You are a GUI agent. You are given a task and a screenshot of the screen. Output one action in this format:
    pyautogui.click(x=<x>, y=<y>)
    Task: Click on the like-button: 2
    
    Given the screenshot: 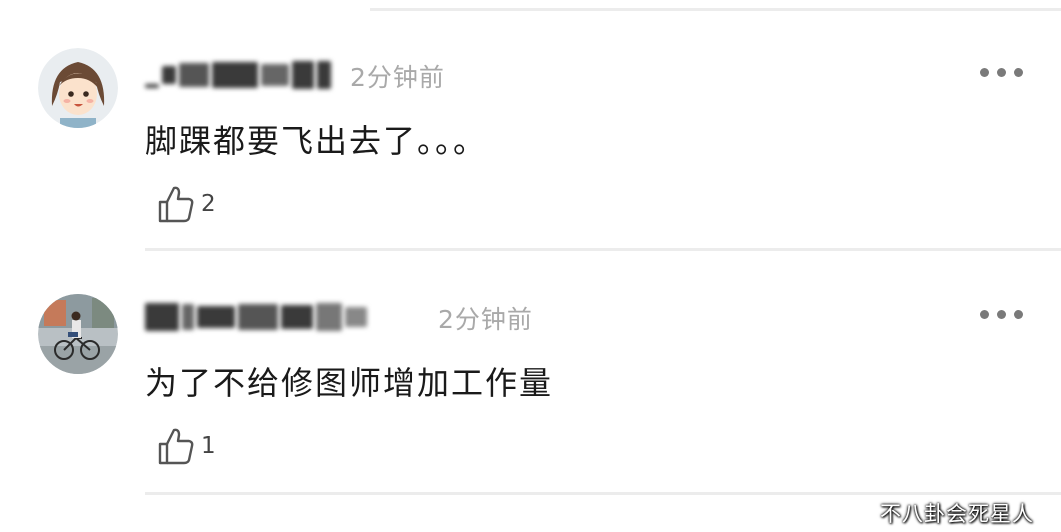 What is the action you would take?
    pyautogui.click(x=186, y=204)
    